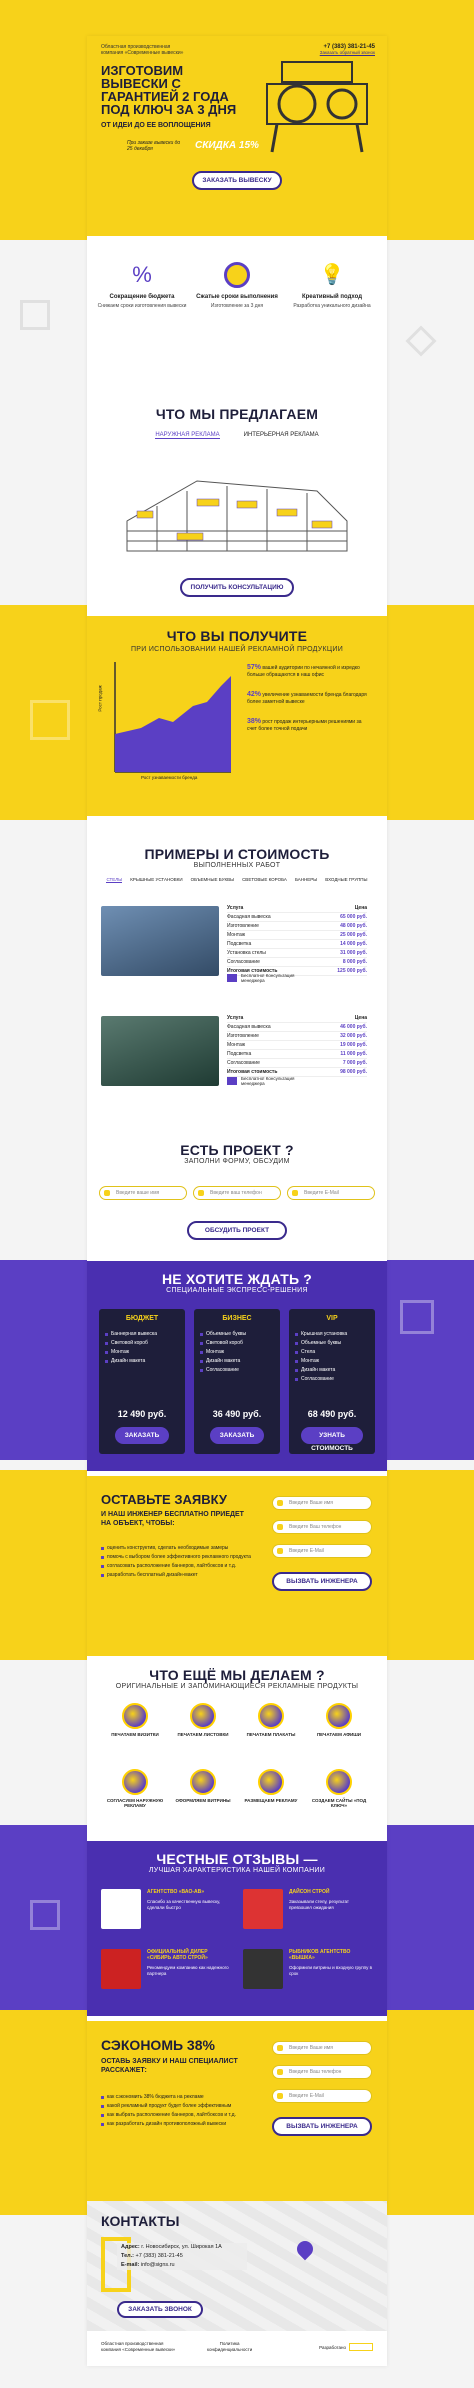  Describe the element at coordinates (143, 1193) in the screenshot. I see `name-field: Введите ваше имя` at that location.